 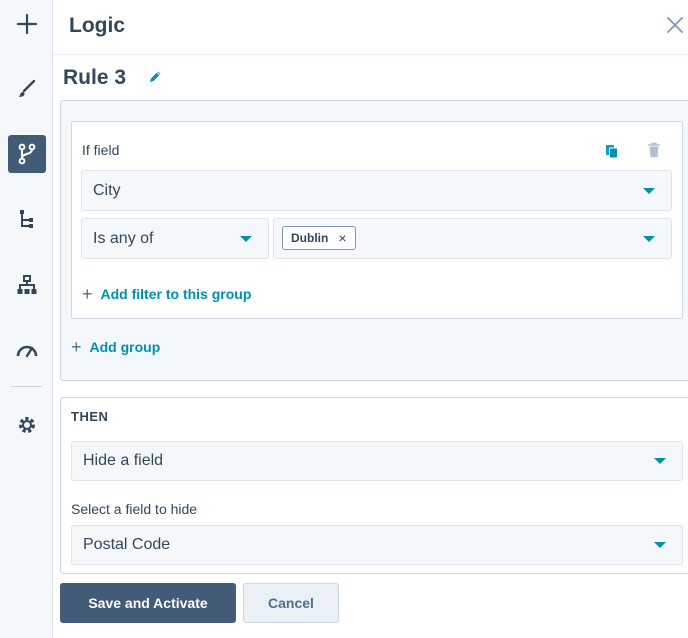 What do you see at coordinates (127, 544) in the screenshot?
I see `field-to-hide-value: Postal Code` at bounding box center [127, 544].